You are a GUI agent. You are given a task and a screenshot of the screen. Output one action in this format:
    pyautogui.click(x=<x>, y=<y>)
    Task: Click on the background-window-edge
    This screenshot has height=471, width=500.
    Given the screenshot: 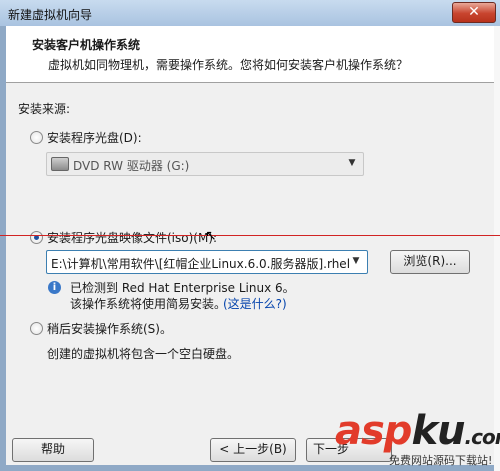 What is the action you would take?
    pyautogui.click(x=497, y=248)
    